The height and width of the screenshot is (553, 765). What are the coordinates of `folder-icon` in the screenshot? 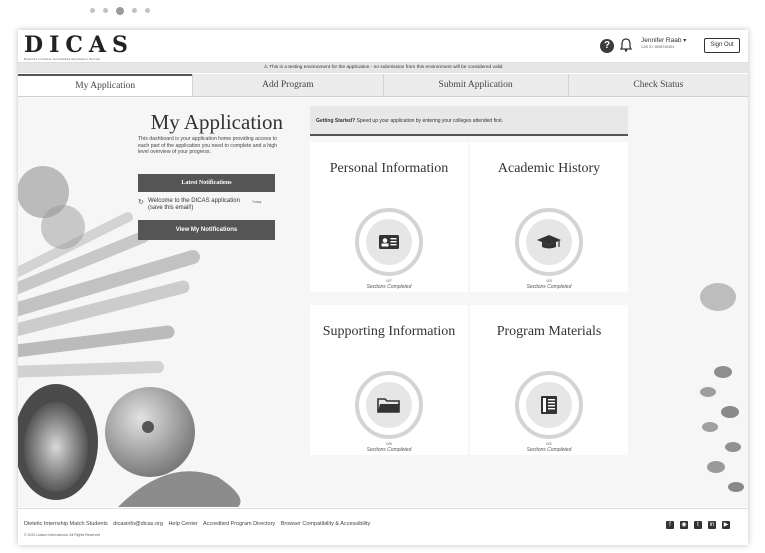 It's located at (388, 405).